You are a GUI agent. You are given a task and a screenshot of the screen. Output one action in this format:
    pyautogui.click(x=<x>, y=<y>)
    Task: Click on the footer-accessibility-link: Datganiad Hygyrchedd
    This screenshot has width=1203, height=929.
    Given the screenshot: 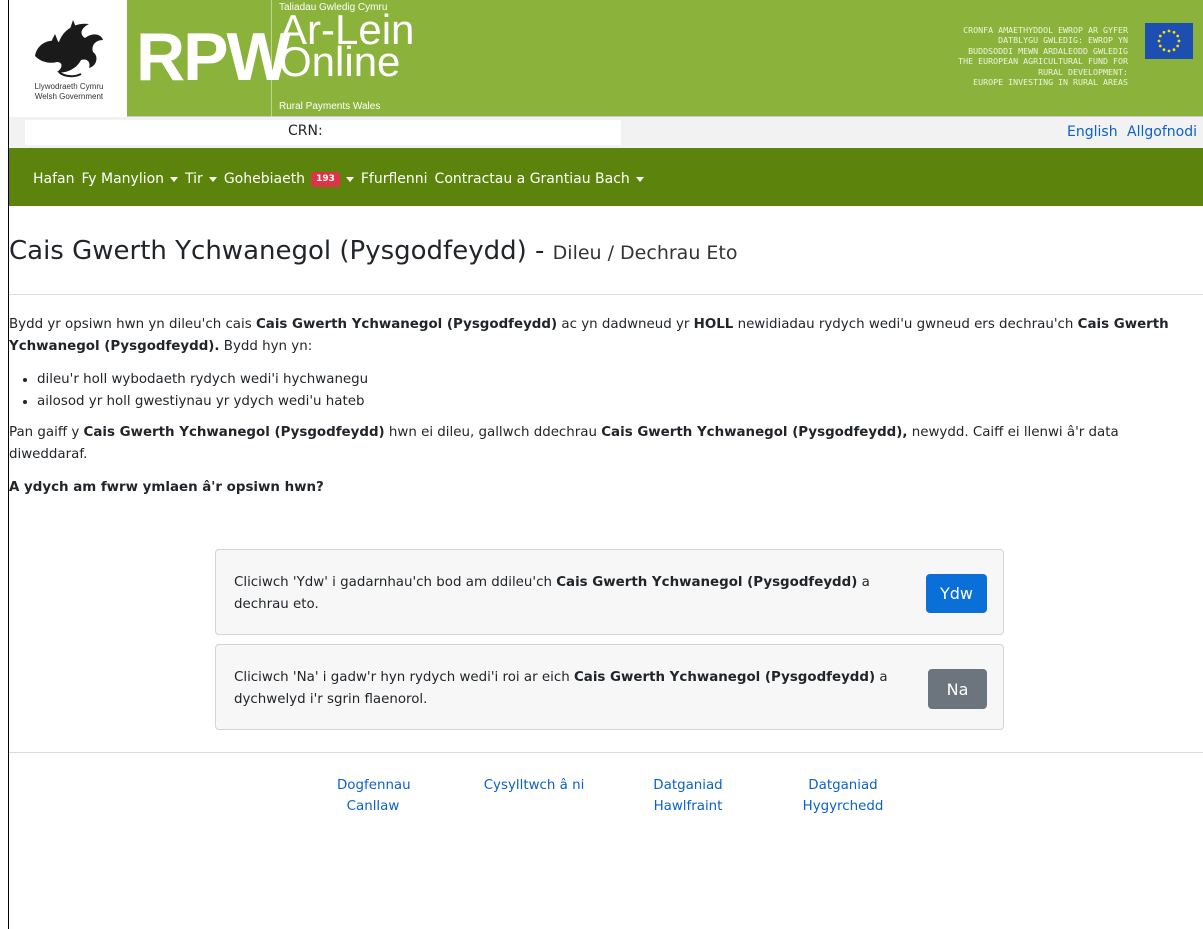 What is the action you would take?
    pyautogui.click(x=843, y=796)
    